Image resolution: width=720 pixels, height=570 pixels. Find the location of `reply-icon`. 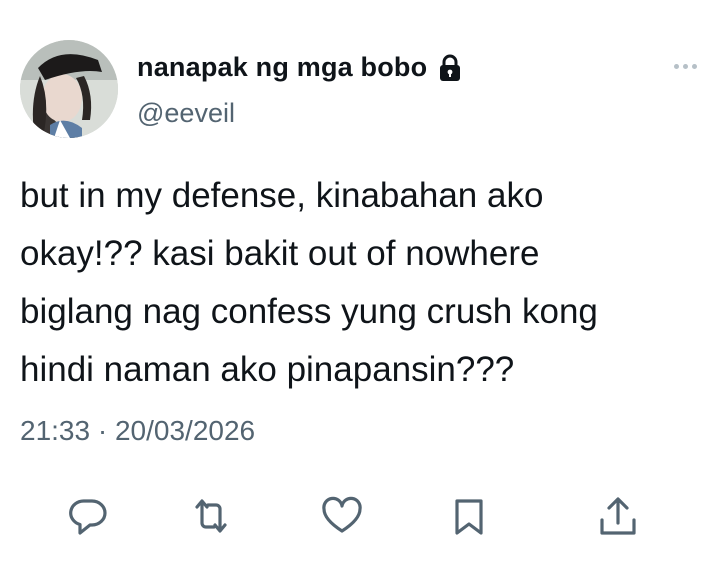

reply-icon is located at coordinates (88, 517).